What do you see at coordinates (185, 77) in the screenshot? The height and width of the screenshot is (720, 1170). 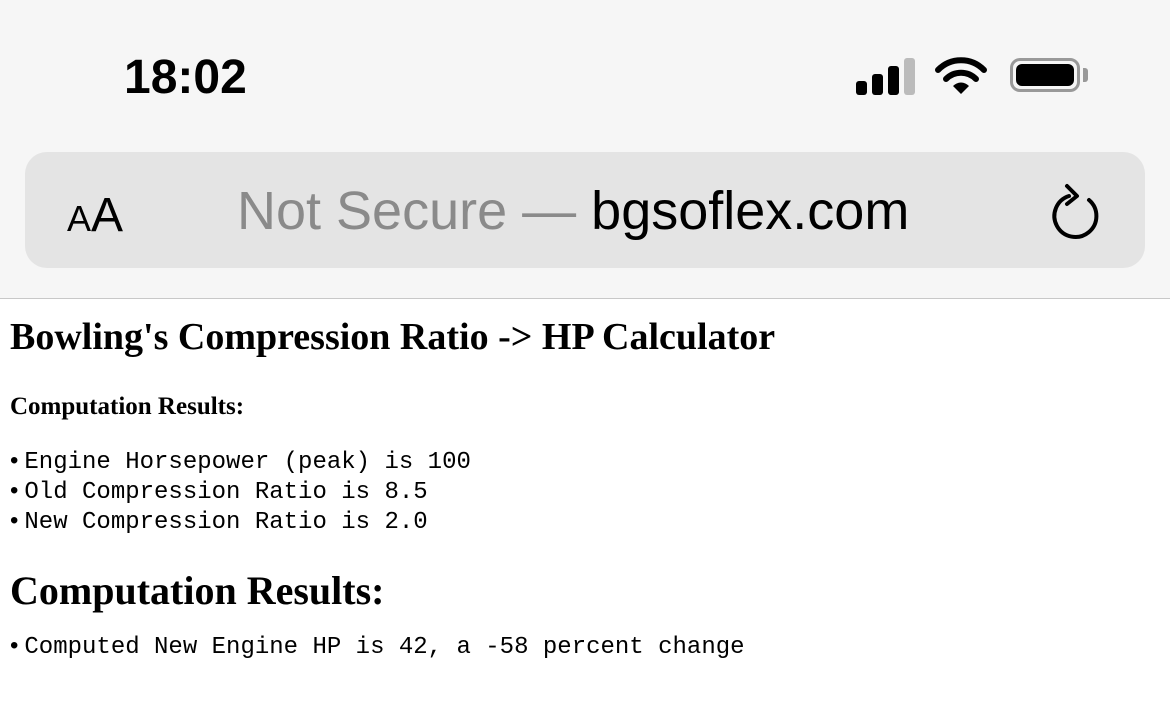 I see `status-time: 18:02` at bounding box center [185, 77].